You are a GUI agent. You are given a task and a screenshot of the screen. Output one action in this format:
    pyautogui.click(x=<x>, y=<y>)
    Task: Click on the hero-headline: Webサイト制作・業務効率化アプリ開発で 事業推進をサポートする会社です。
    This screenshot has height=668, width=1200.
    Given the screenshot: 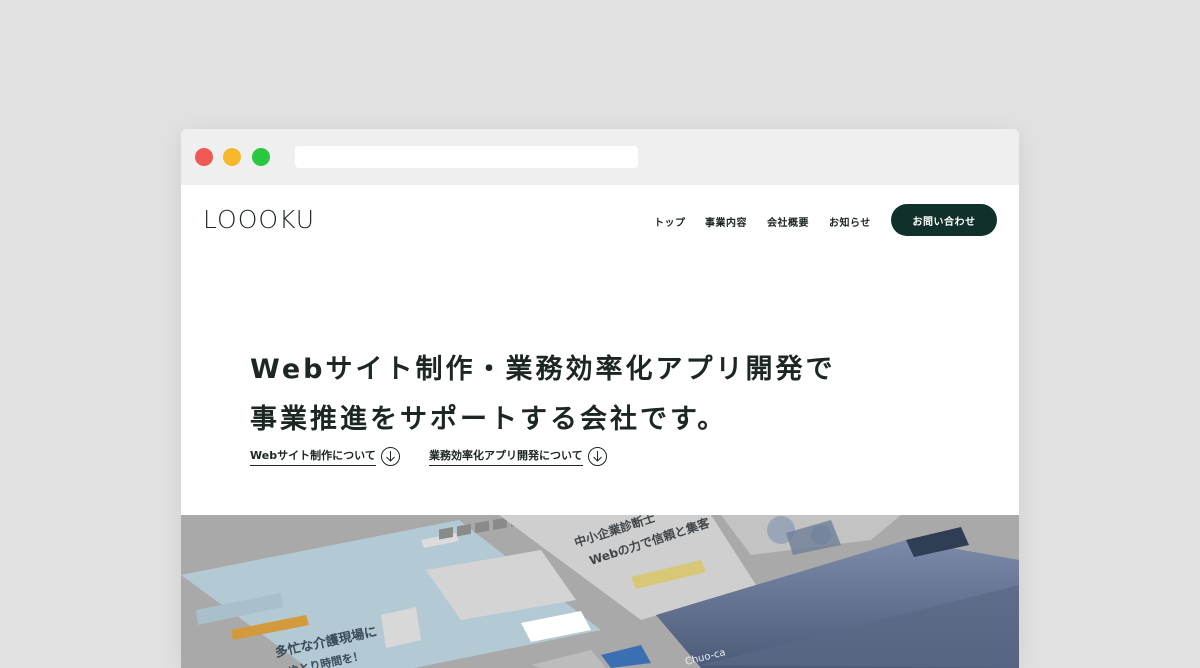 What is the action you would take?
    pyautogui.click(x=542, y=395)
    